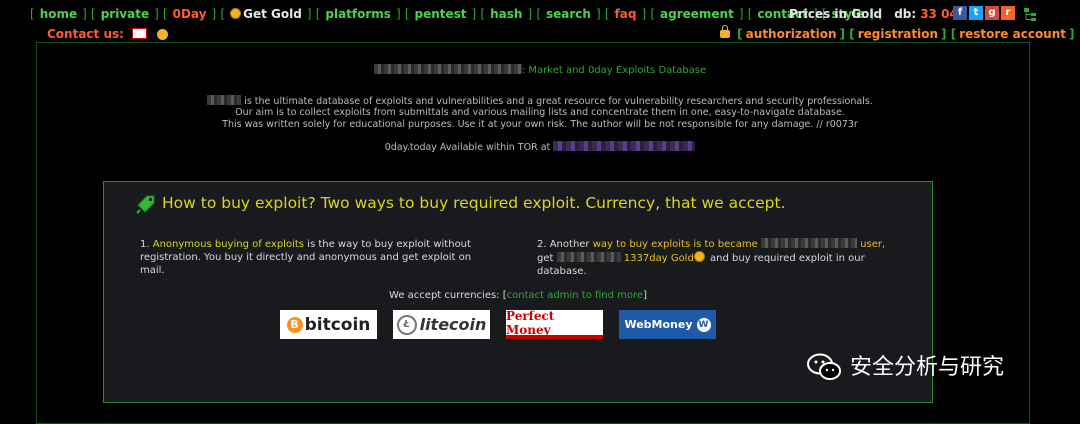  I want to click on nav-faq: faq, so click(626, 14).